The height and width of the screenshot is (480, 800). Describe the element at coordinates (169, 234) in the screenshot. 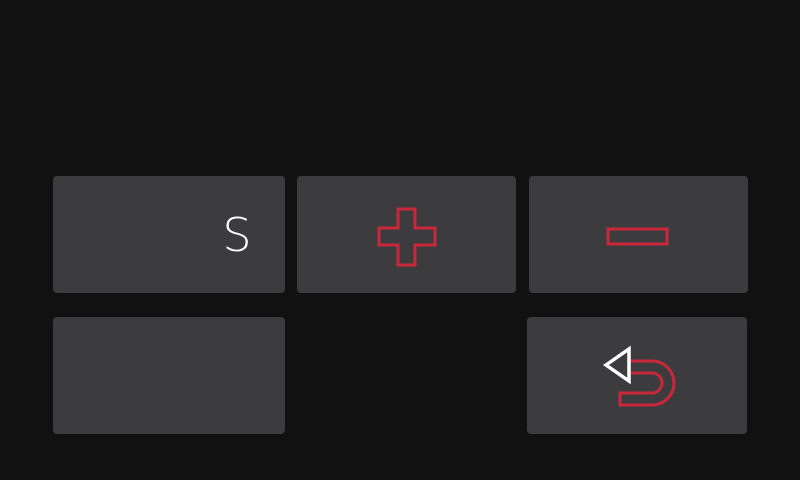

I see `s-key-button: S` at that location.